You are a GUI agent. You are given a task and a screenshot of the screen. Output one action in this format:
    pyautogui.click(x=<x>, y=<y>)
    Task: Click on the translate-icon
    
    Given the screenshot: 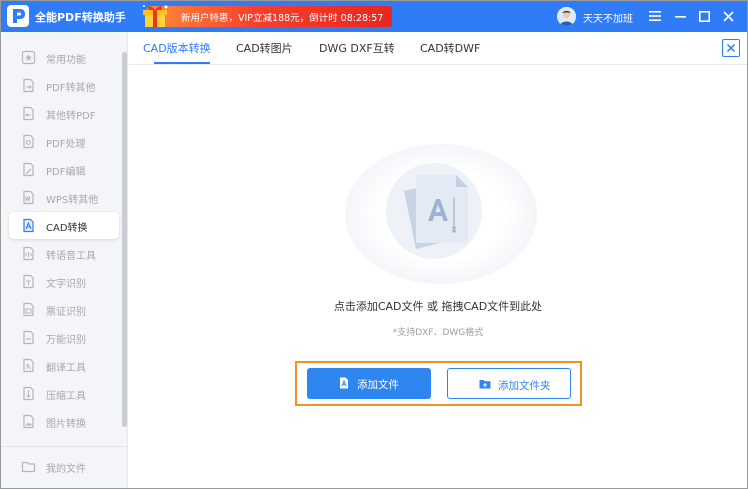 What is the action you would take?
    pyautogui.click(x=28, y=365)
    